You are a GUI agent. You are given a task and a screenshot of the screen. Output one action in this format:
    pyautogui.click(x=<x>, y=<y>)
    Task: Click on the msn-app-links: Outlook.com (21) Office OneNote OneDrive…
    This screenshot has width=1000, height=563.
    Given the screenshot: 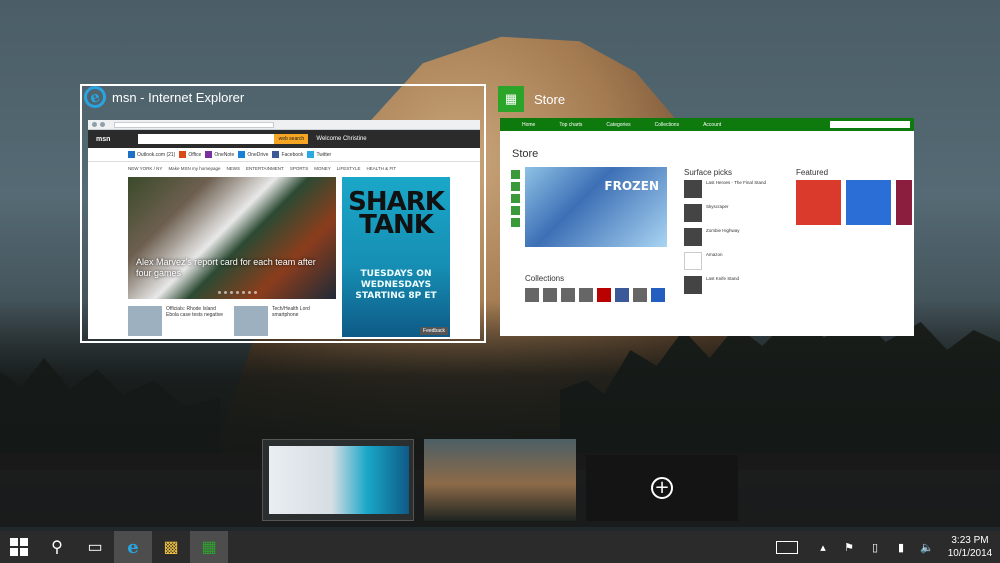 What is the action you would take?
    pyautogui.click(x=284, y=155)
    